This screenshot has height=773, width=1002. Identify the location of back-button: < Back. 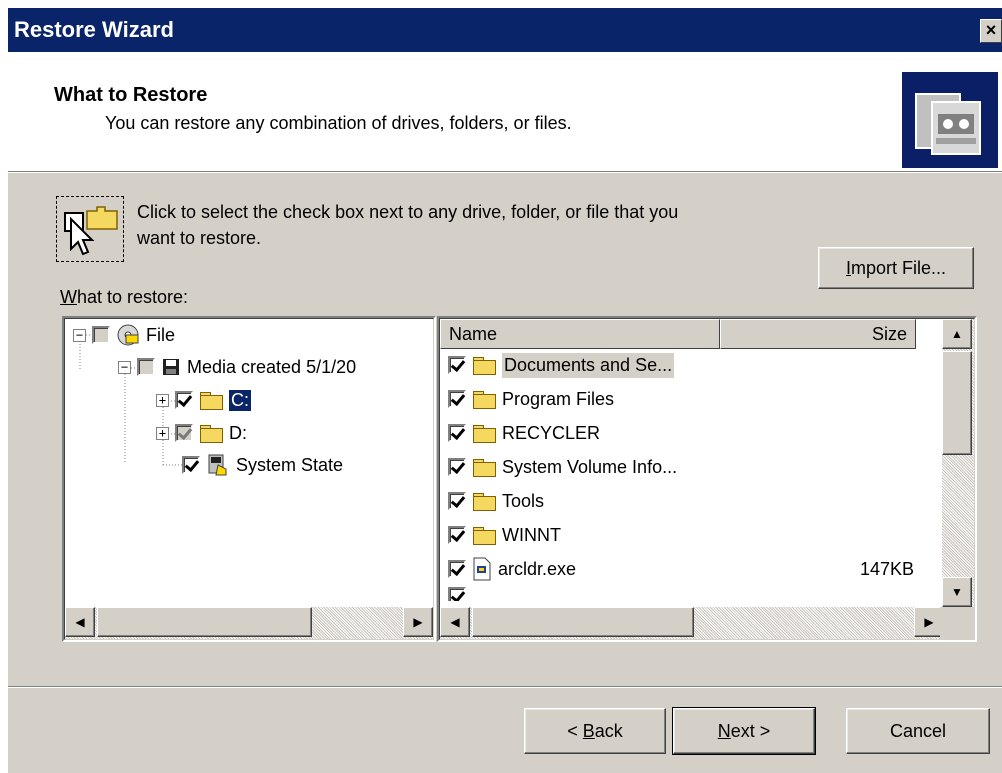
(595, 731).